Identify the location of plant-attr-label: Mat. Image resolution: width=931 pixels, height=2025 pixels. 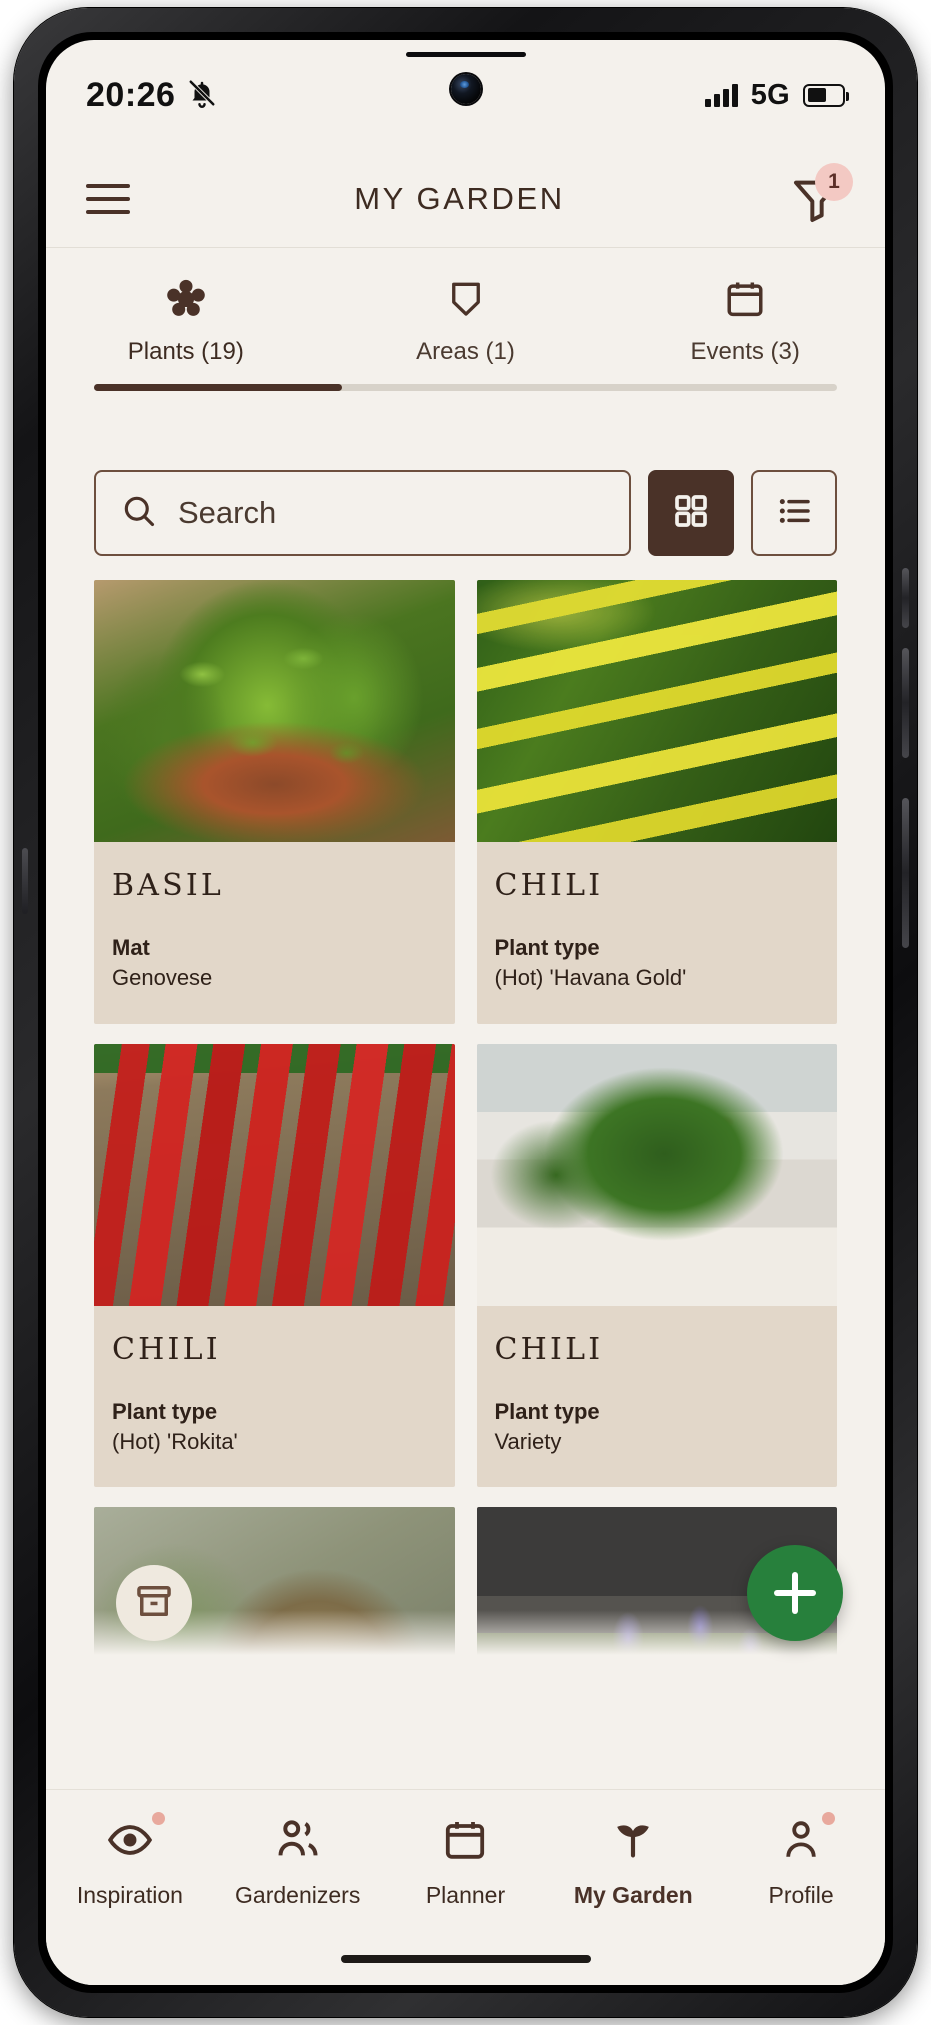
(131, 947).